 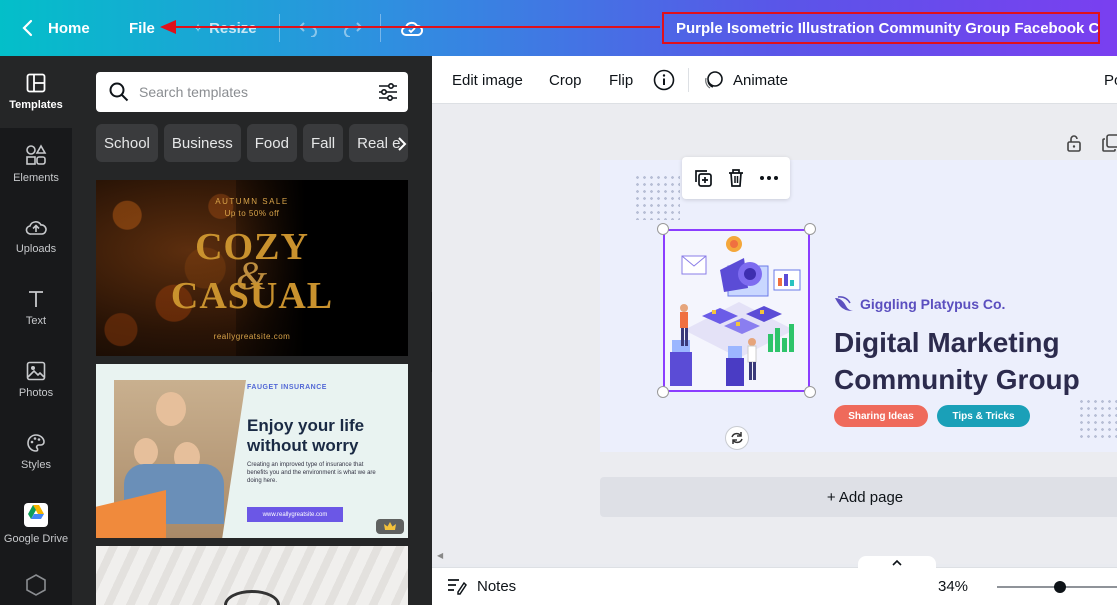 I want to click on search-box: Search templates, so click(x=252, y=92).